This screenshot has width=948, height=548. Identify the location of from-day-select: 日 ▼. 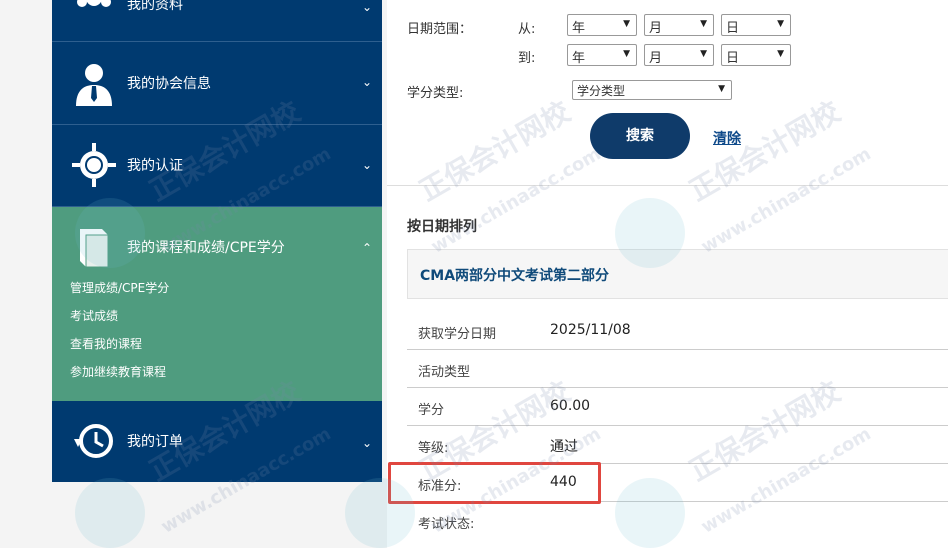
(756, 25).